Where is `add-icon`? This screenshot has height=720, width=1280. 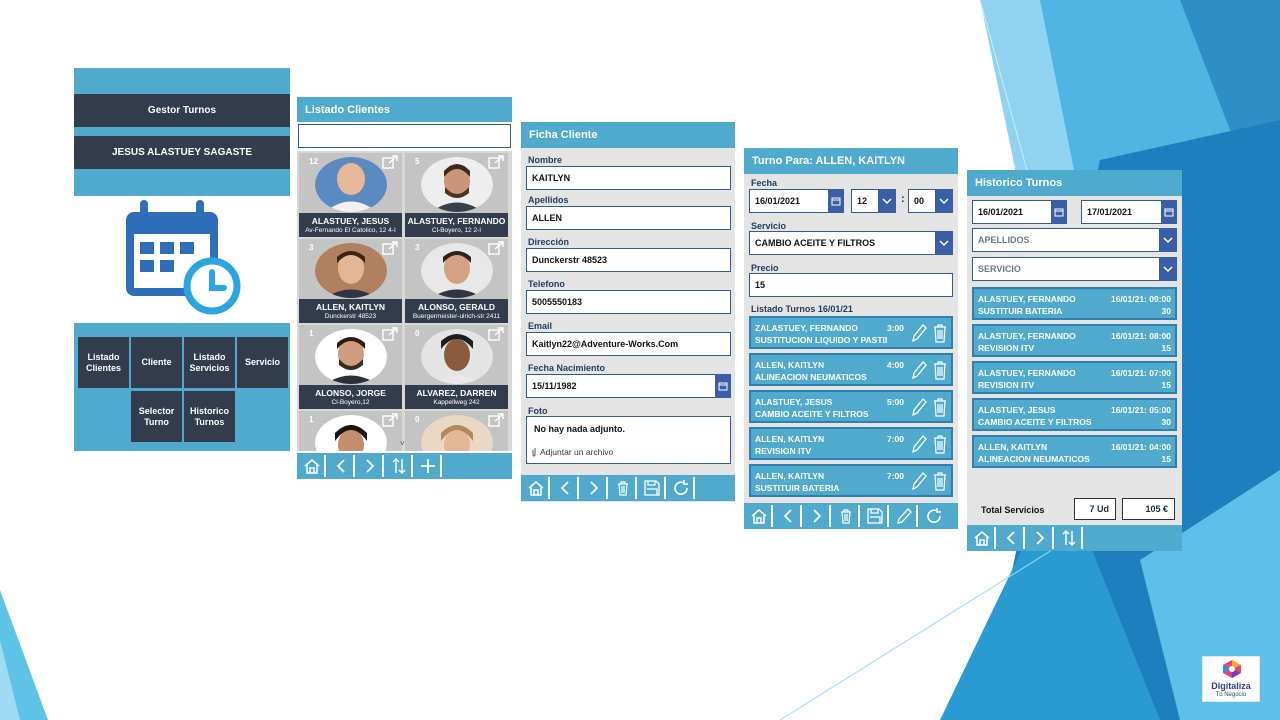 add-icon is located at coordinates (427, 466).